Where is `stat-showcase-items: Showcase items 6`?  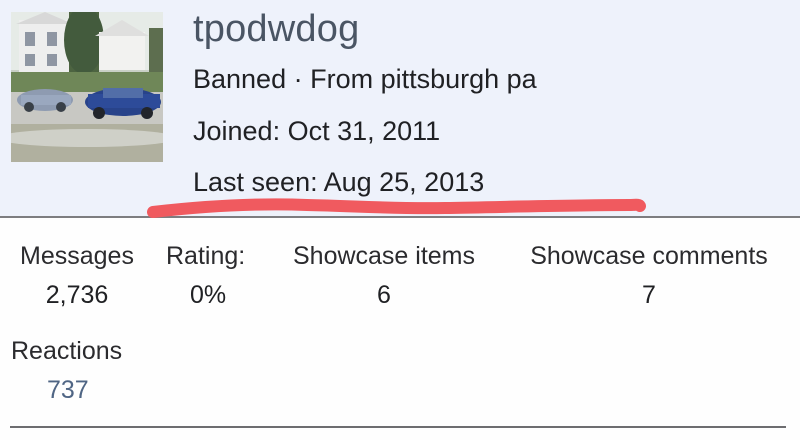 stat-showcase-items: Showcase items 6 is located at coordinates (384, 276).